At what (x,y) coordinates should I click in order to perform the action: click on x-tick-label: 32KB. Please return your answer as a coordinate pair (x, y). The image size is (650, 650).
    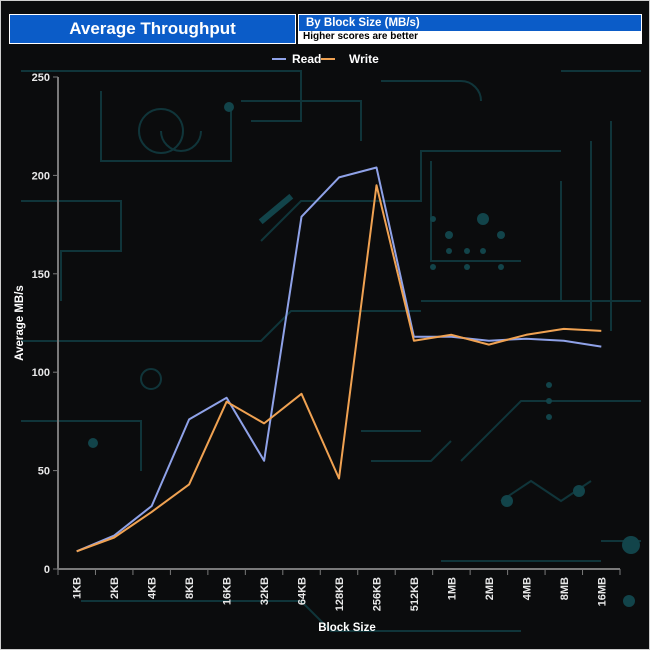
    Looking at the image, I should click on (265, 591).